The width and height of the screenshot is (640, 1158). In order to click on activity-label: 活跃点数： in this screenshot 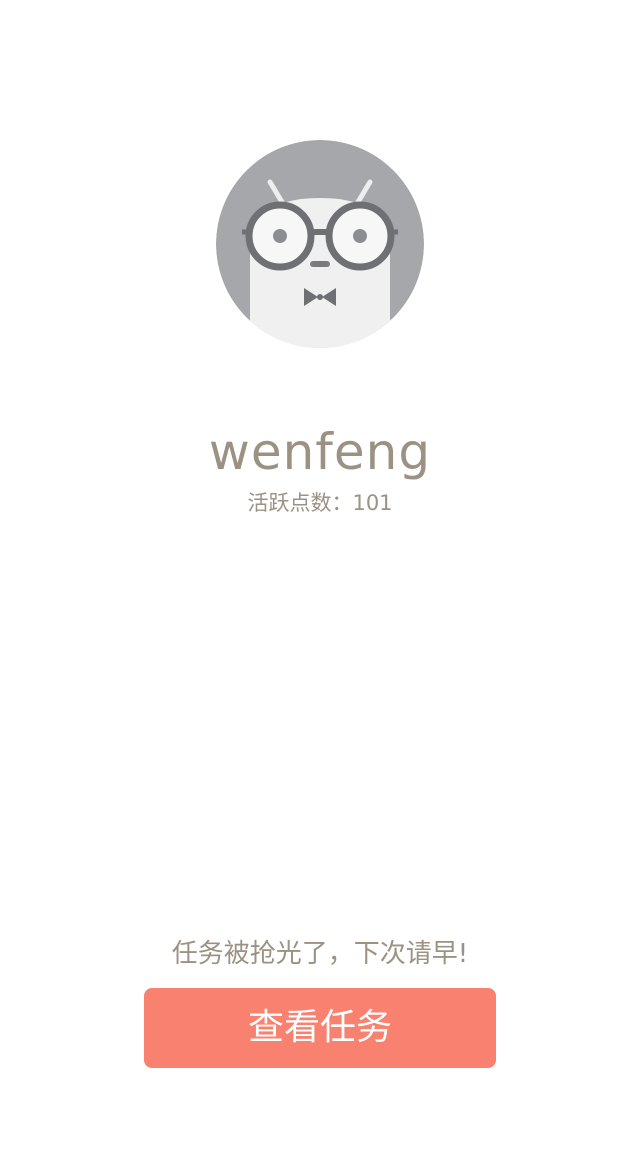, I will do `click(300, 503)`.